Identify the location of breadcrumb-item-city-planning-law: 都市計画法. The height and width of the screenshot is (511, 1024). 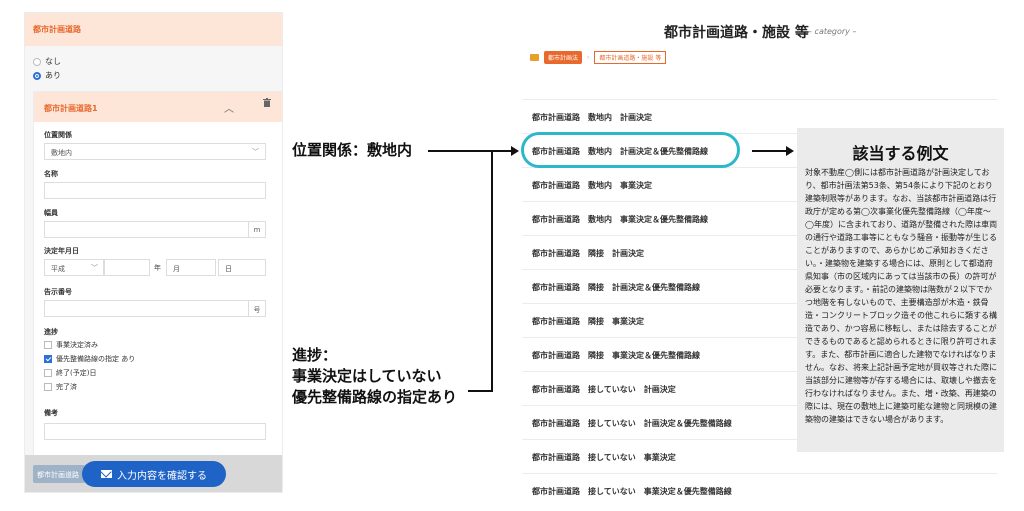
(563, 57).